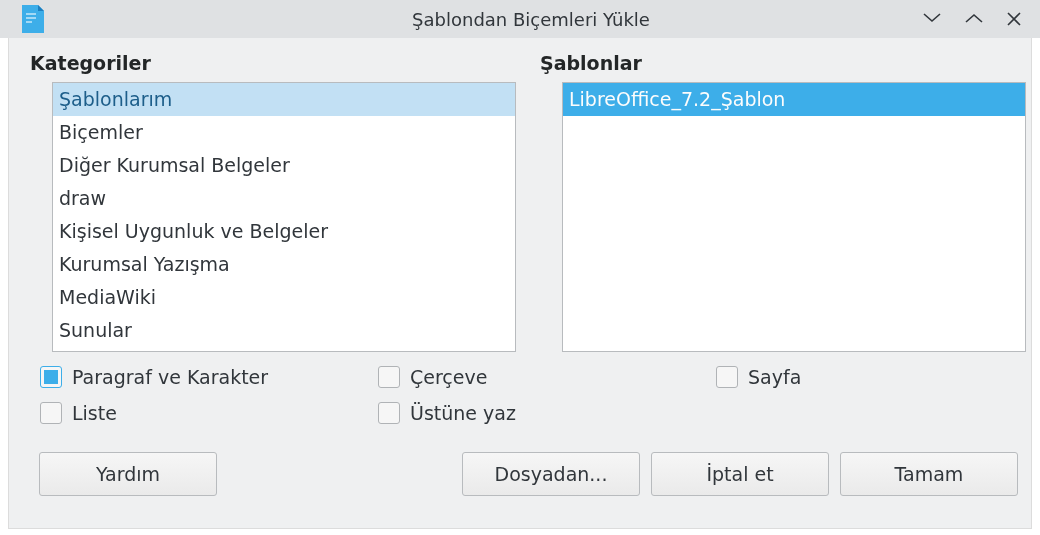 This screenshot has height=535, width=1040. I want to click on list-item: Kişisel Uygunluk ve Belgeler, so click(284, 231).